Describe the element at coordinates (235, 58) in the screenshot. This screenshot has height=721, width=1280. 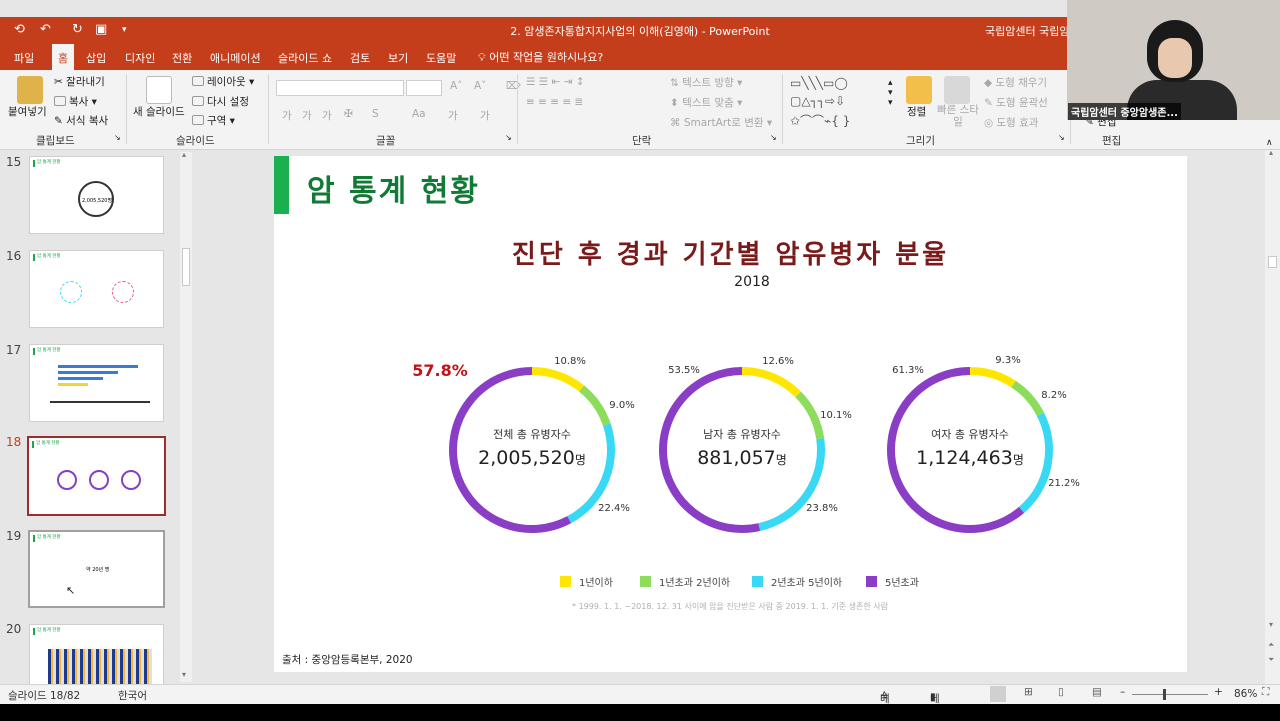
I see `tab-animations: 애니메이션` at that location.